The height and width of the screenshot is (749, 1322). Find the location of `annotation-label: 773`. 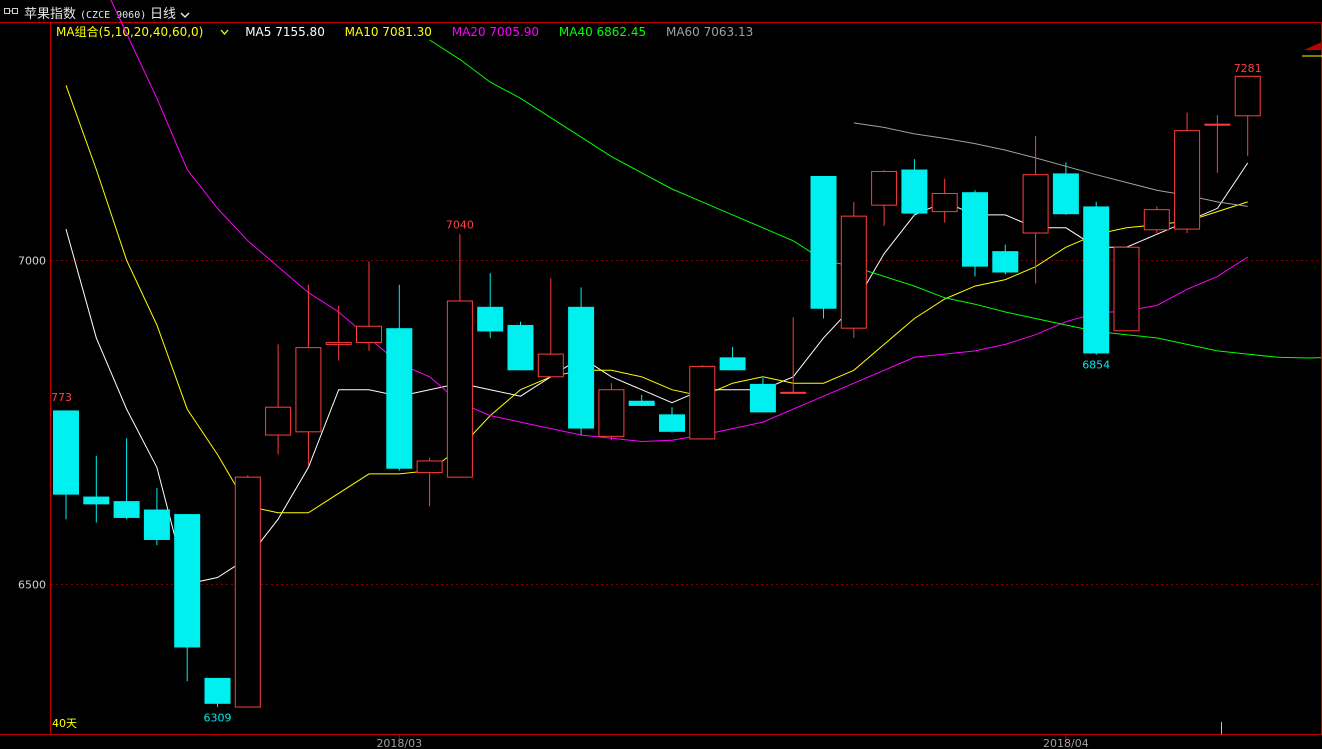

annotation-label: 773 is located at coordinates (61, 397).